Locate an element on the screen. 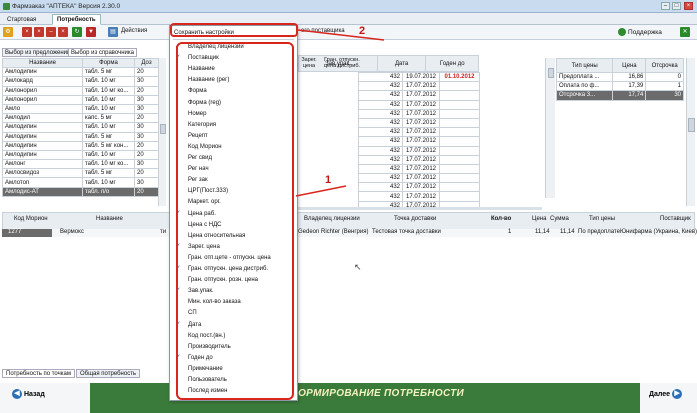 Image resolution: width=697 pixels, height=413 pixels. annotation-arrows is located at coordinates (340, 113).